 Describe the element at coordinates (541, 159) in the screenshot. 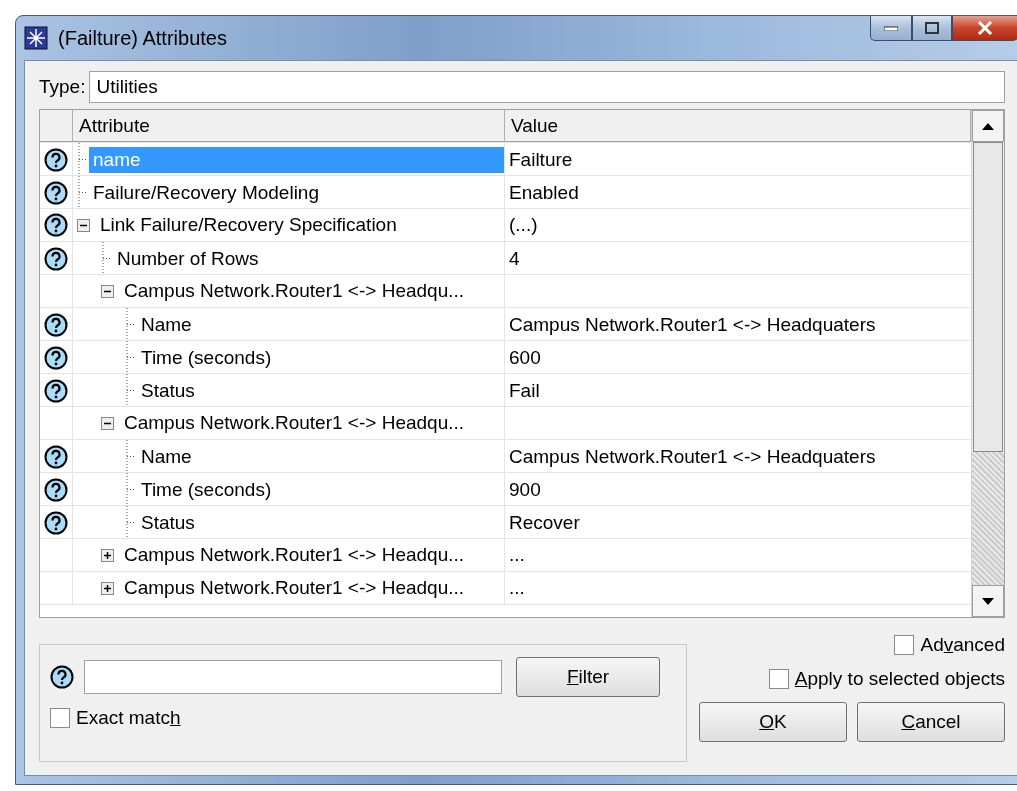

I see `attribute-value: Failture` at that location.